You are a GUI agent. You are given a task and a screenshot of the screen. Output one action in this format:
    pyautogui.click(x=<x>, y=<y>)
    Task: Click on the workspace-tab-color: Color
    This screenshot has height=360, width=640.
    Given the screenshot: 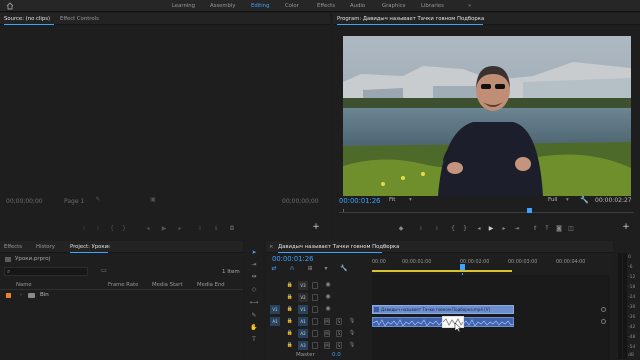 What is the action you would take?
    pyautogui.click(x=292, y=6)
    